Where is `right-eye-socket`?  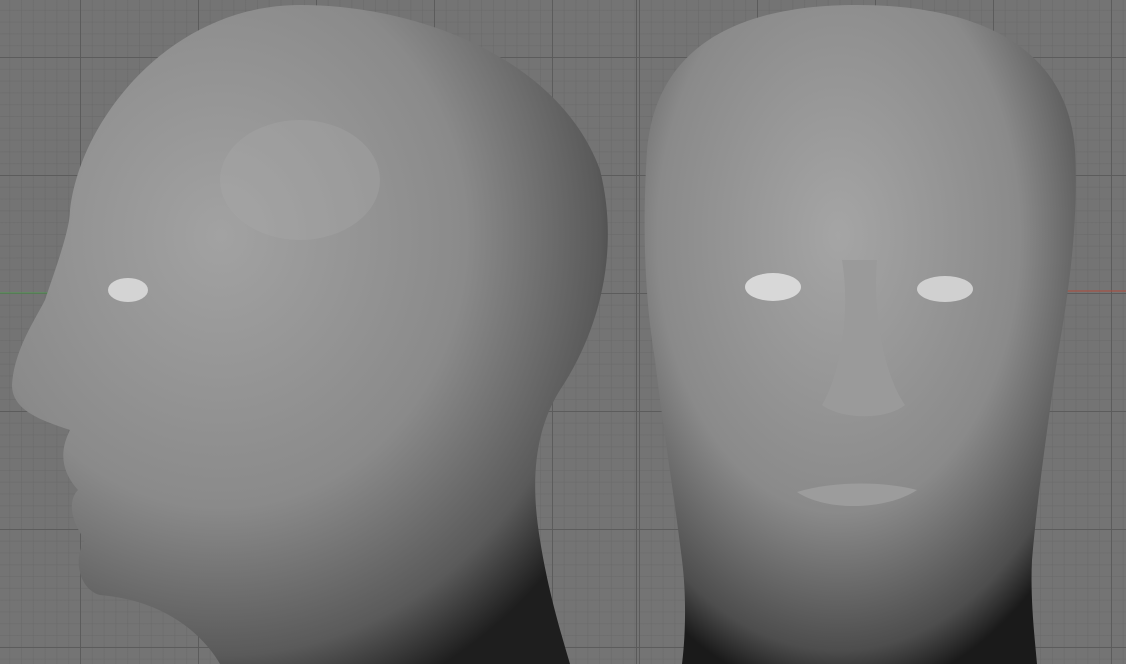 right-eye-socket is located at coordinates (945, 289).